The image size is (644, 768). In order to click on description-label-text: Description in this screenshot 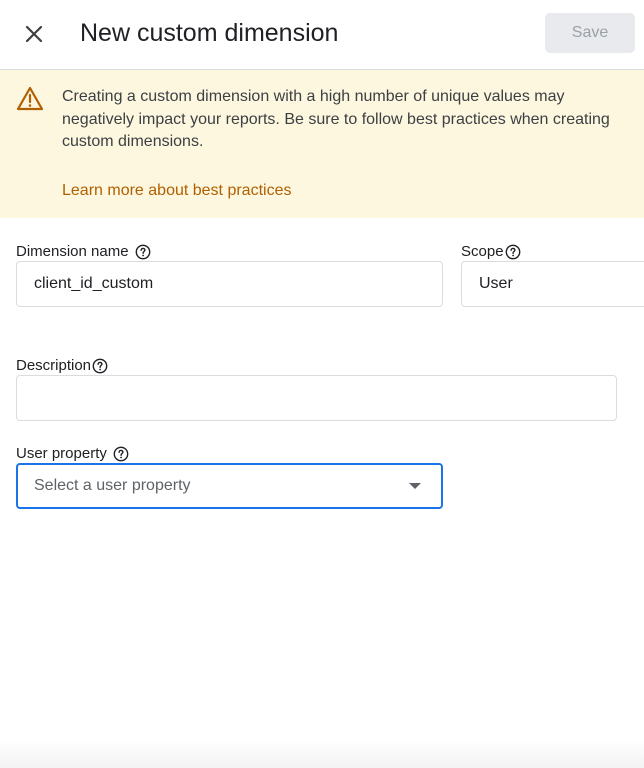, I will do `click(54, 365)`.